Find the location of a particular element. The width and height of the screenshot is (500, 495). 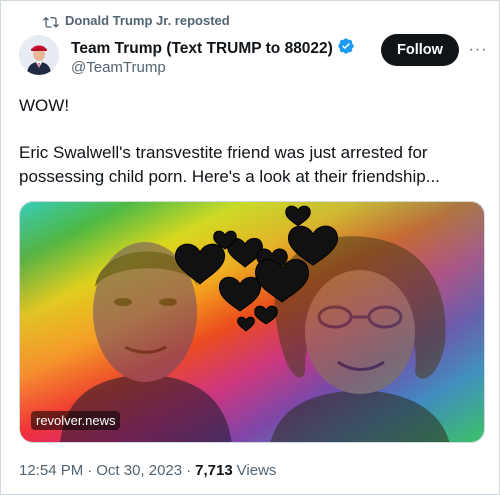

tweet-text-line1: WOW! is located at coordinates (44, 105).